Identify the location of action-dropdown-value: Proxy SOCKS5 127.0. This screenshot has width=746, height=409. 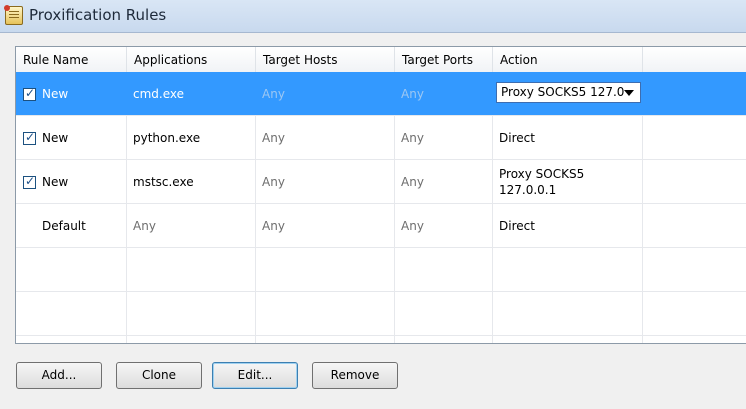
(563, 92).